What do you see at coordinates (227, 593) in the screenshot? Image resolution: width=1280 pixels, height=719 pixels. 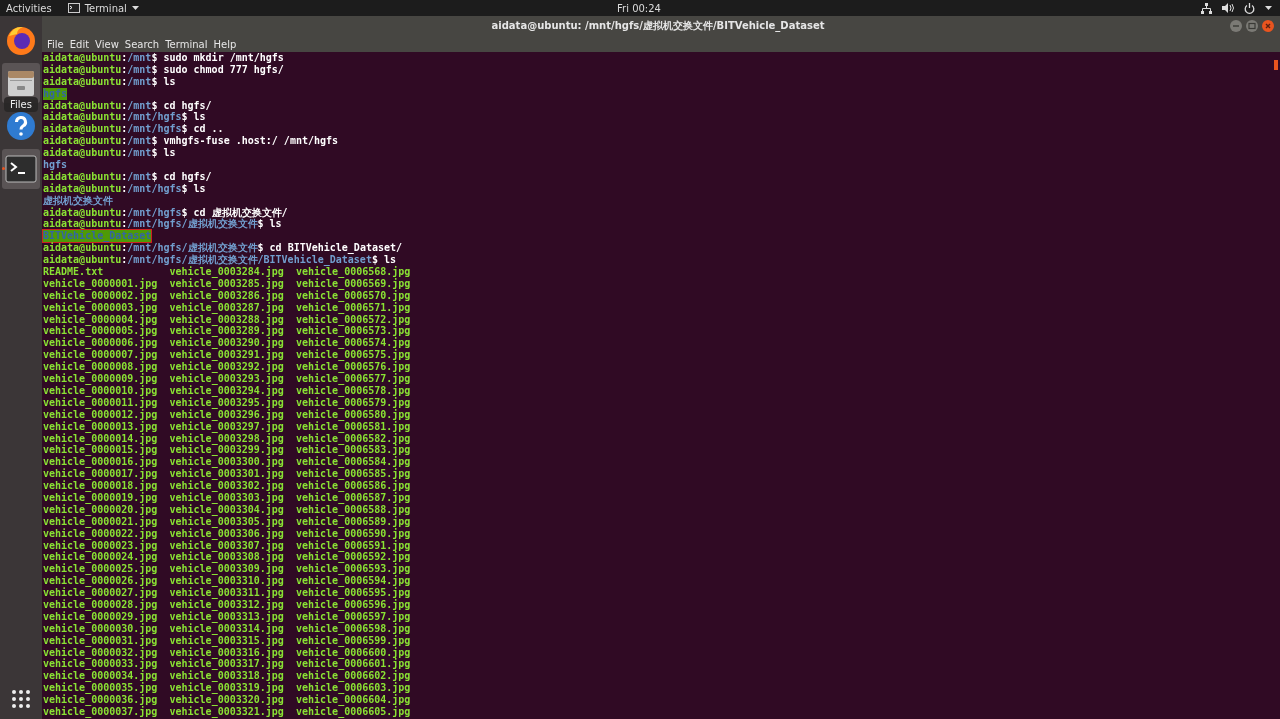 I see `file-name: vehicle_0003311.jpg` at bounding box center [227, 593].